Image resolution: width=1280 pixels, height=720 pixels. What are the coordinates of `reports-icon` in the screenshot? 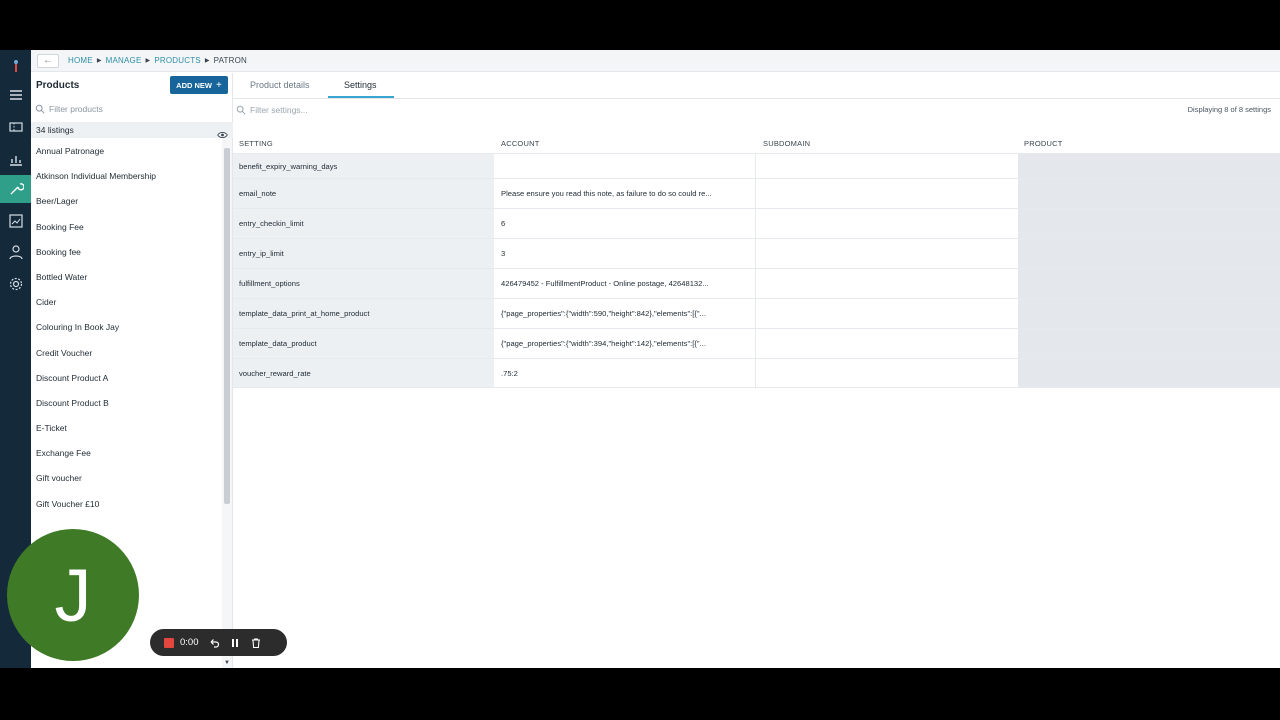 It's located at (15, 221).